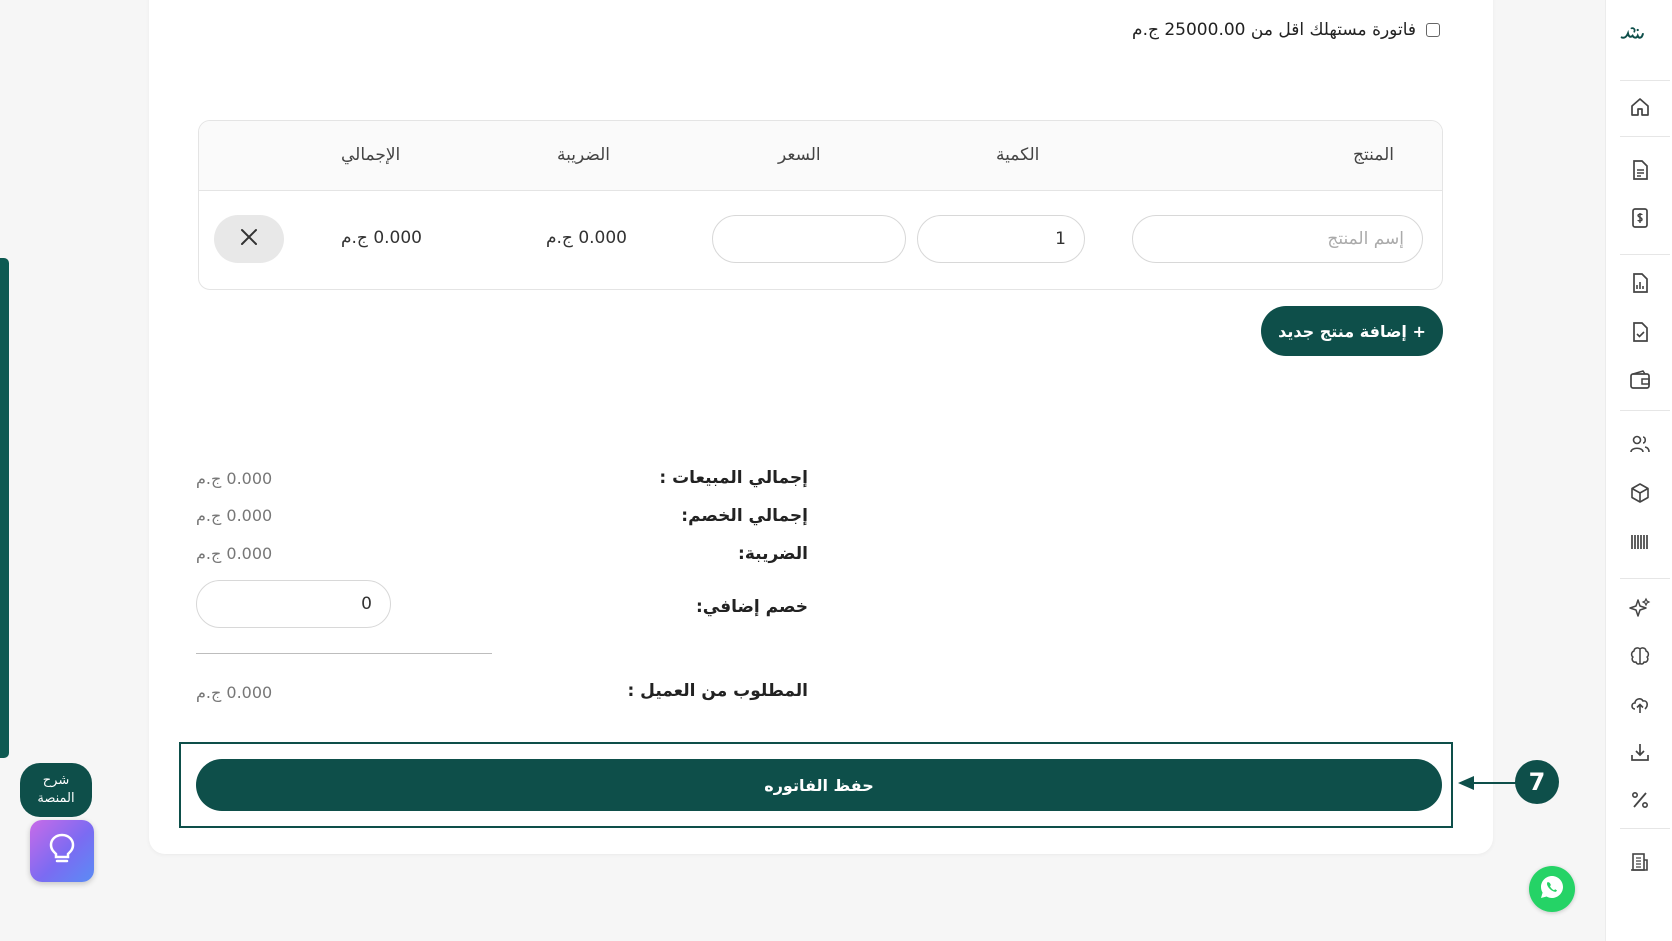 This screenshot has height=941, width=1672. I want to click on header-quantity: الكمية, so click(1018, 155).